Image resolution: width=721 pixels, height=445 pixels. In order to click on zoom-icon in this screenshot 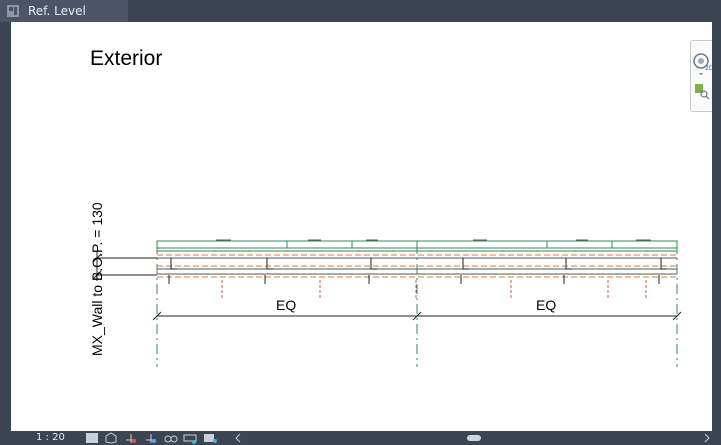, I will do `click(701, 92)`.